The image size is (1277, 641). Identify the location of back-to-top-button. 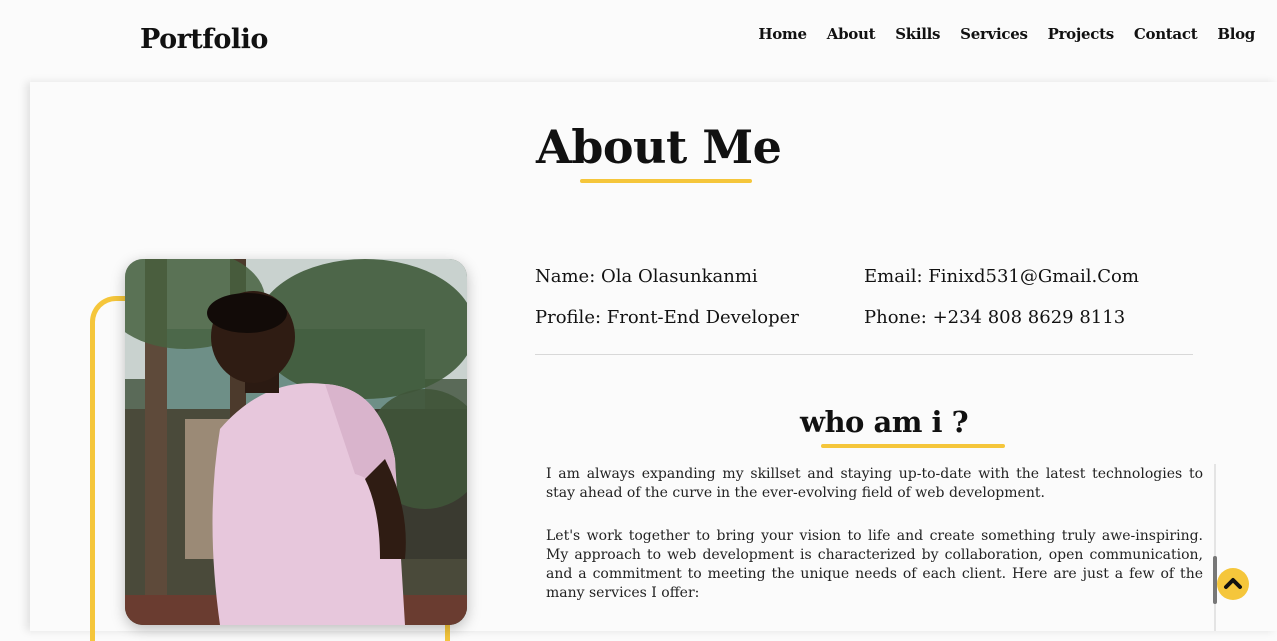
(1233, 584).